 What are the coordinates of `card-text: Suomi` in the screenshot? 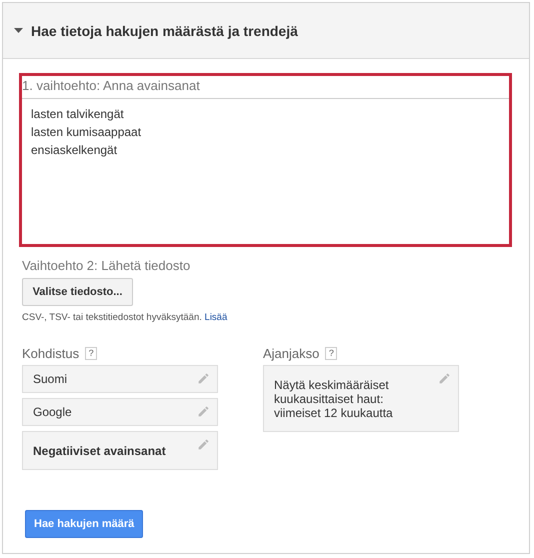 It's located at (50, 379).